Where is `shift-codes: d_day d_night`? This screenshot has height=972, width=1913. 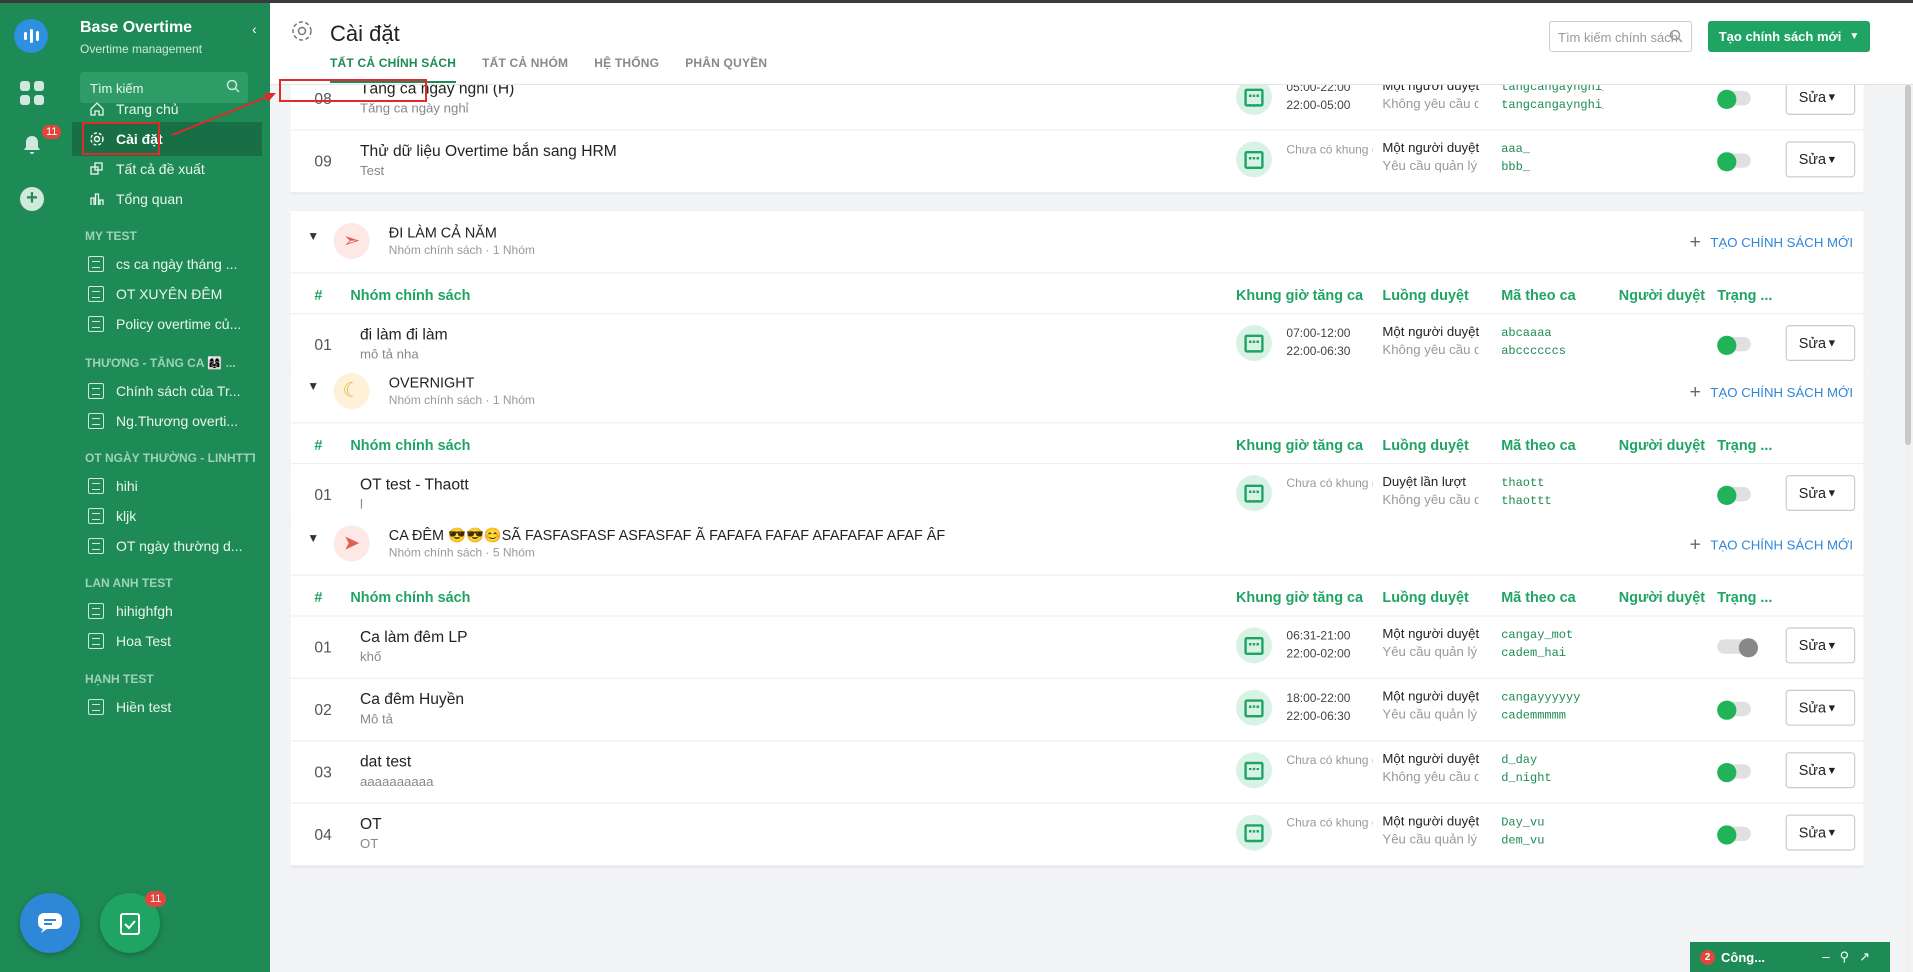 shift-codes: d_day d_night is located at coordinates (1552, 770).